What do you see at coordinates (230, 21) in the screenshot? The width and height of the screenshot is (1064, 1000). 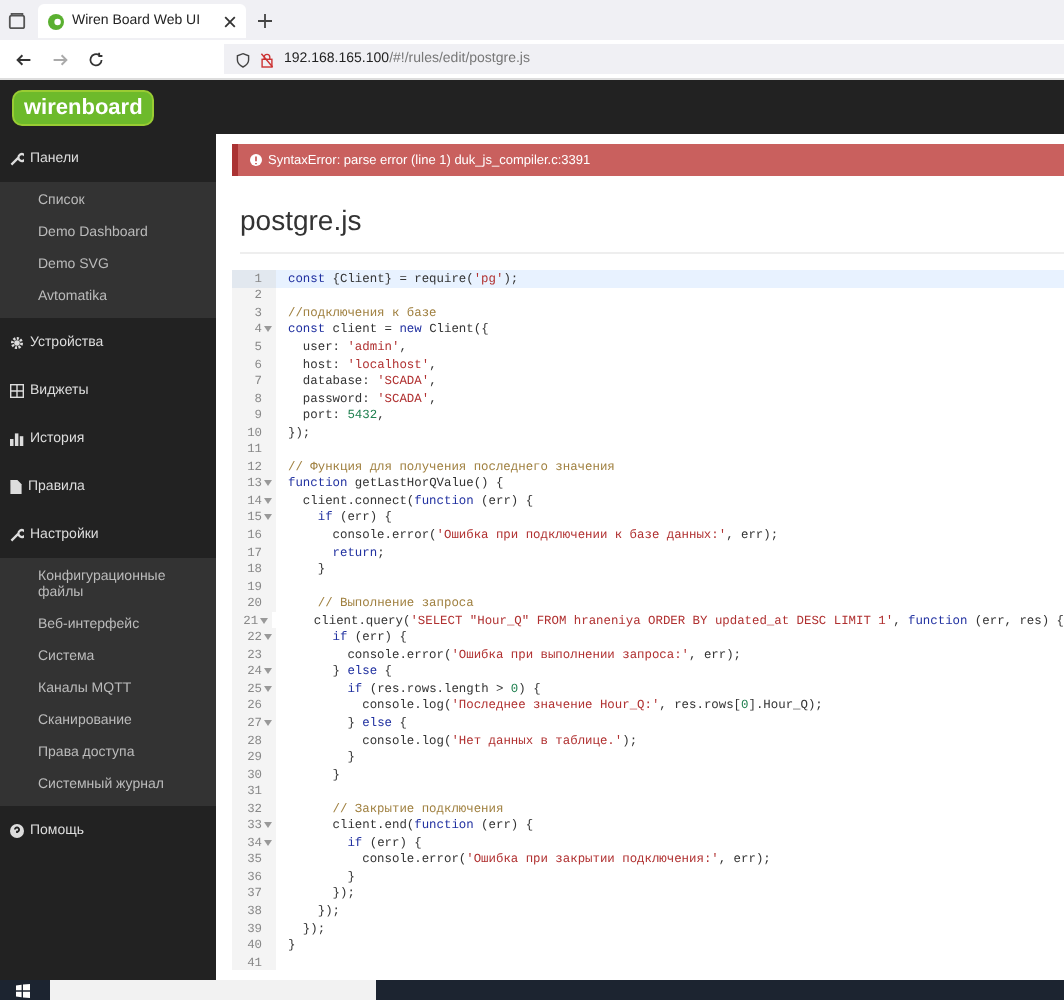 I see `close-icon` at bounding box center [230, 21].